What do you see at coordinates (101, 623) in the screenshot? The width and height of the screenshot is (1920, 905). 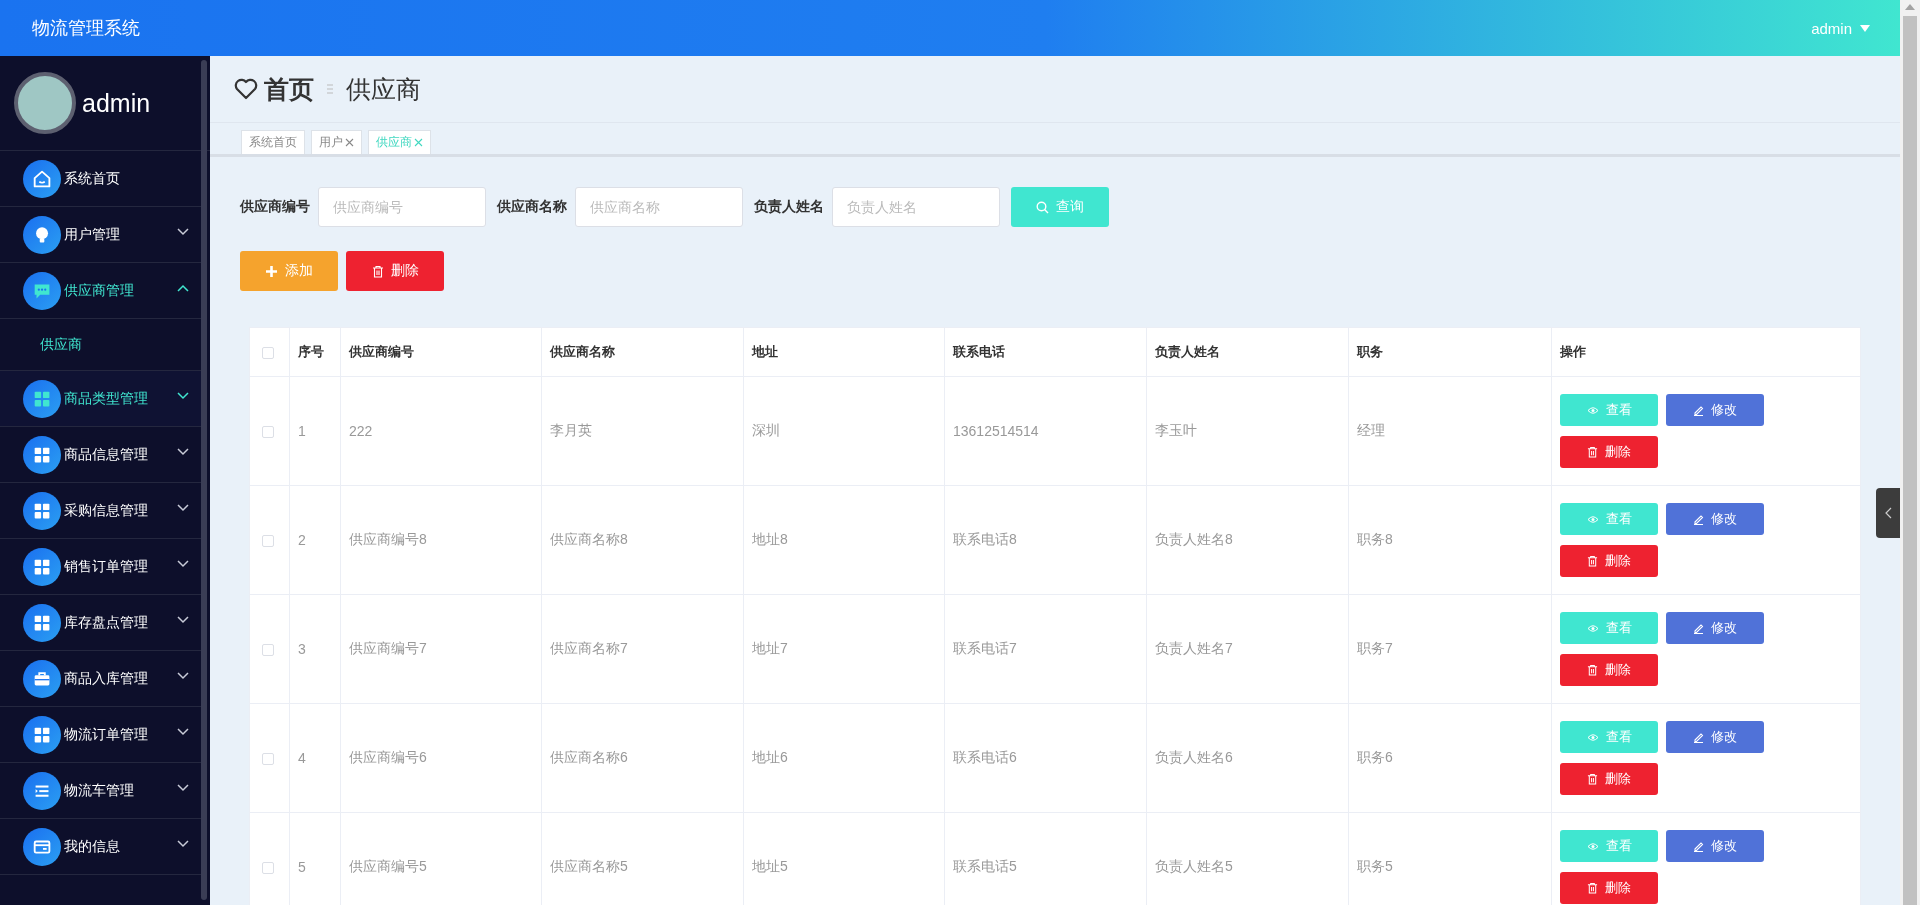 I see `menu-item: 库存盘点管理` at bounding box center [101, 623].